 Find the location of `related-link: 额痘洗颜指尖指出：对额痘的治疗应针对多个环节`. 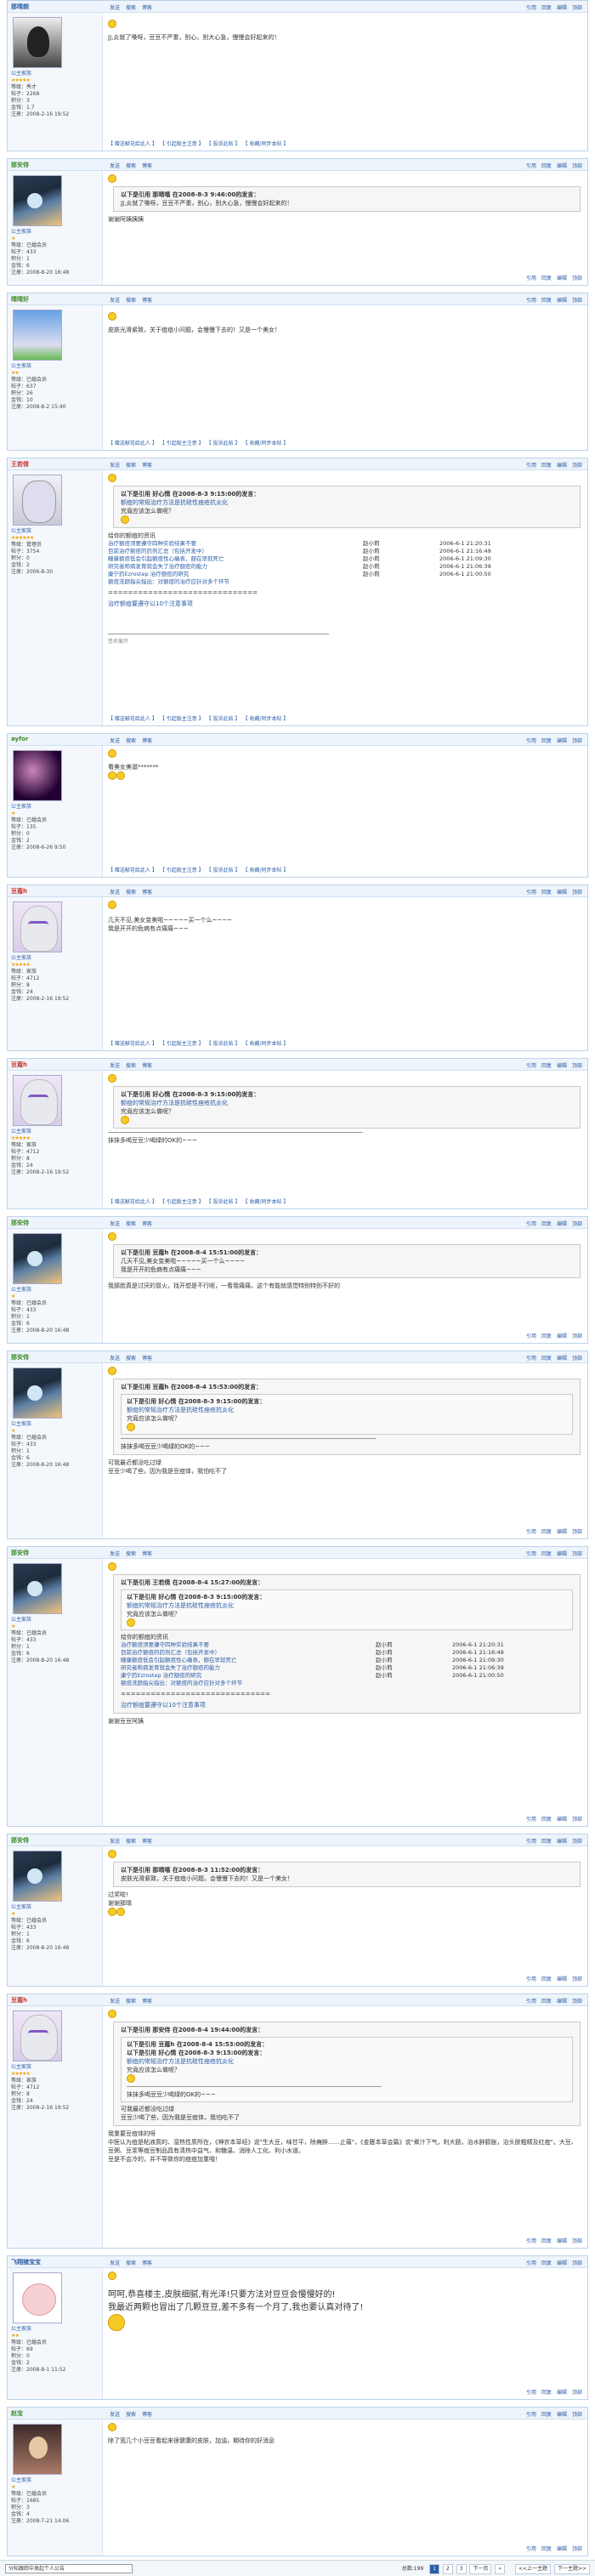

related-link: 额痘洗颜指尖指出：对额痘的治疗应针对多个环节 is located at coordinates (235, 582).